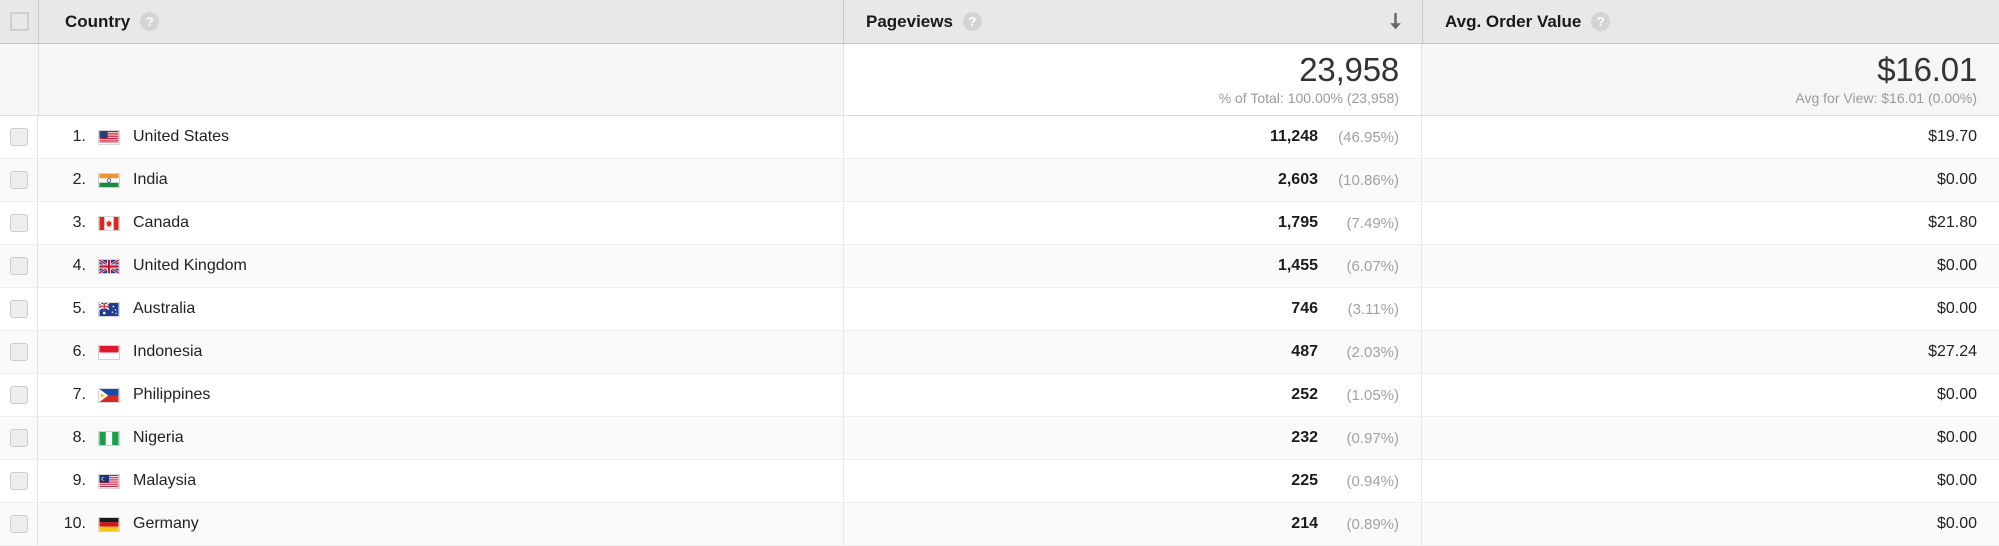 This screenshot has width=1999, height=546. Describe the element at coordinates (1297, 265) in the screenshot. I see `pageviews-value: 1,455` at that location.